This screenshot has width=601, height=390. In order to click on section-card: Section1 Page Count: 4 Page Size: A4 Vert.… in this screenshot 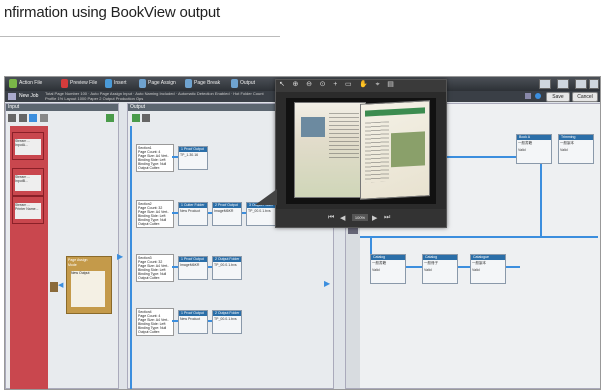, I will do `click(155, 158)`.